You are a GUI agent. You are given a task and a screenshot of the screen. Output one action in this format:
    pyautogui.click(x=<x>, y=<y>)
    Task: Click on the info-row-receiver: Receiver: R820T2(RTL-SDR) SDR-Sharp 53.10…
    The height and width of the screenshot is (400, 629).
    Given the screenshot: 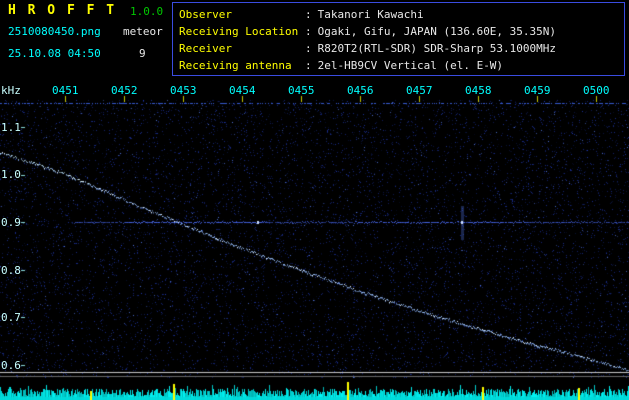 What is the action you would take?
    pyautogui.click(x=367, y=48)
    